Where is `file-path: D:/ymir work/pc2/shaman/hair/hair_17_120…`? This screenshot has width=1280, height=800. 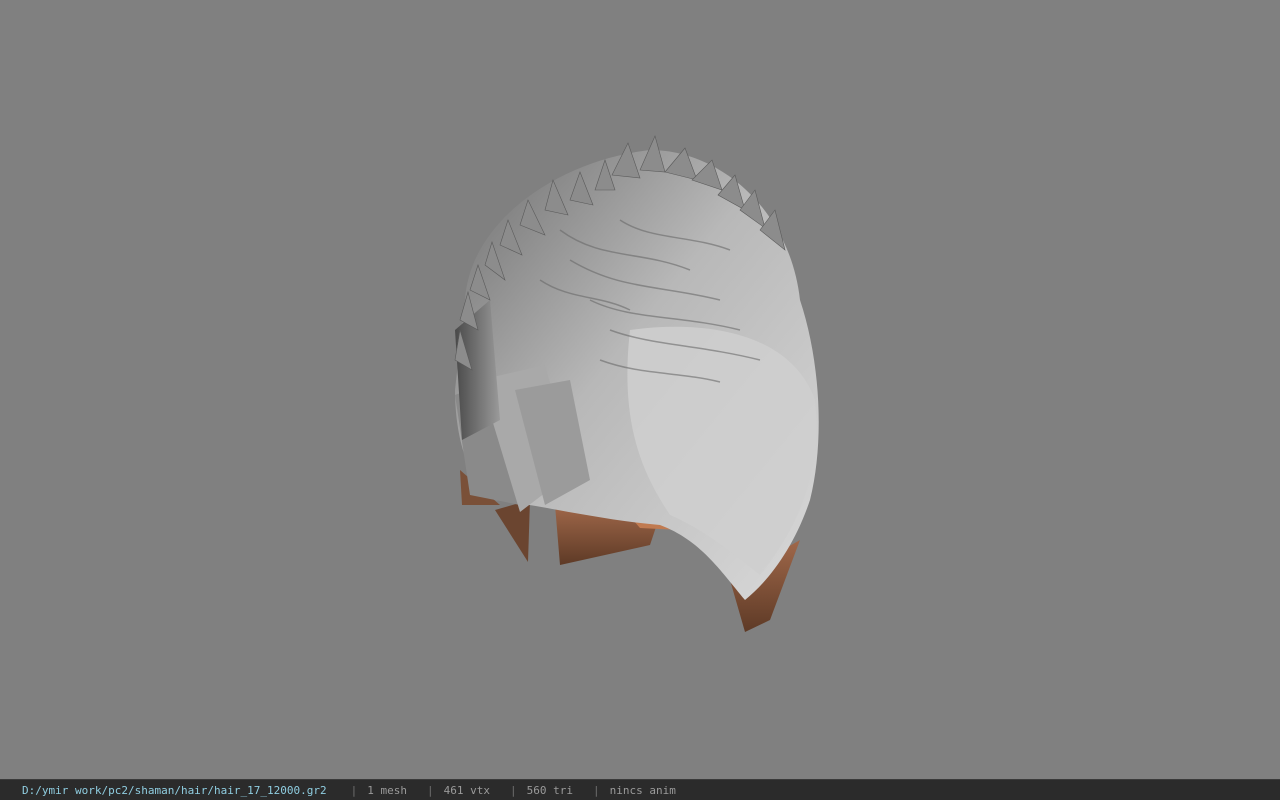 file-path: D:/ymir work/pc2/shaman/hair/hair_17_120… is located at coordinates (174, 790).